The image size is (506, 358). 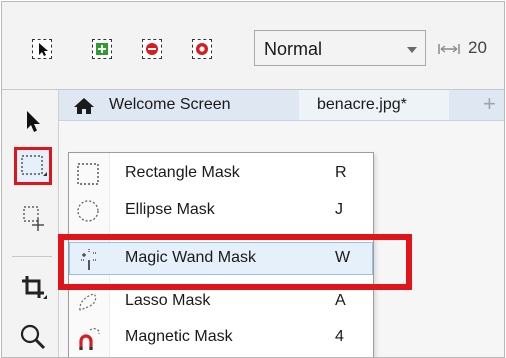 I want to click on chevron-down-icon, so click(x=412, y=50).